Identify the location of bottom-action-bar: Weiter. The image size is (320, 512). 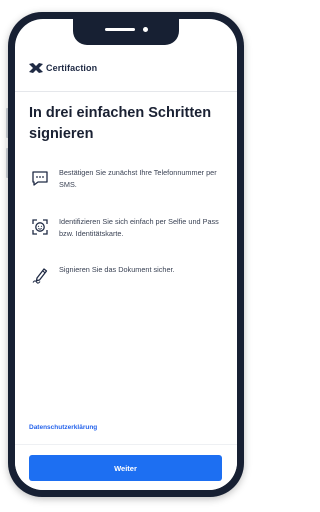
(126, 467).